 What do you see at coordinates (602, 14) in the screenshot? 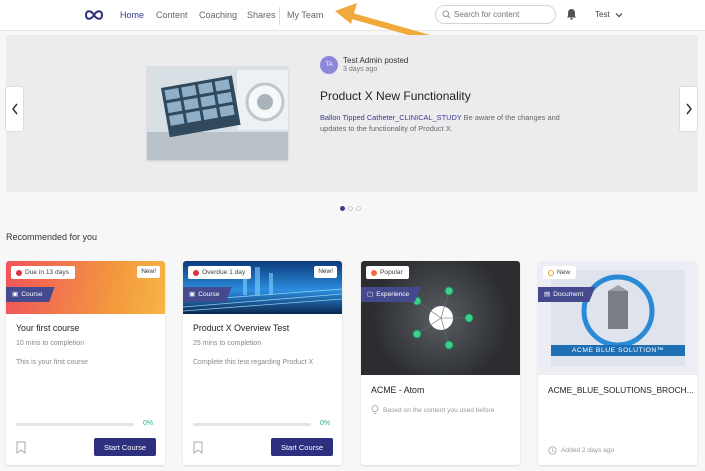
I see `user-name: Test` at bounding box center [602, 14].